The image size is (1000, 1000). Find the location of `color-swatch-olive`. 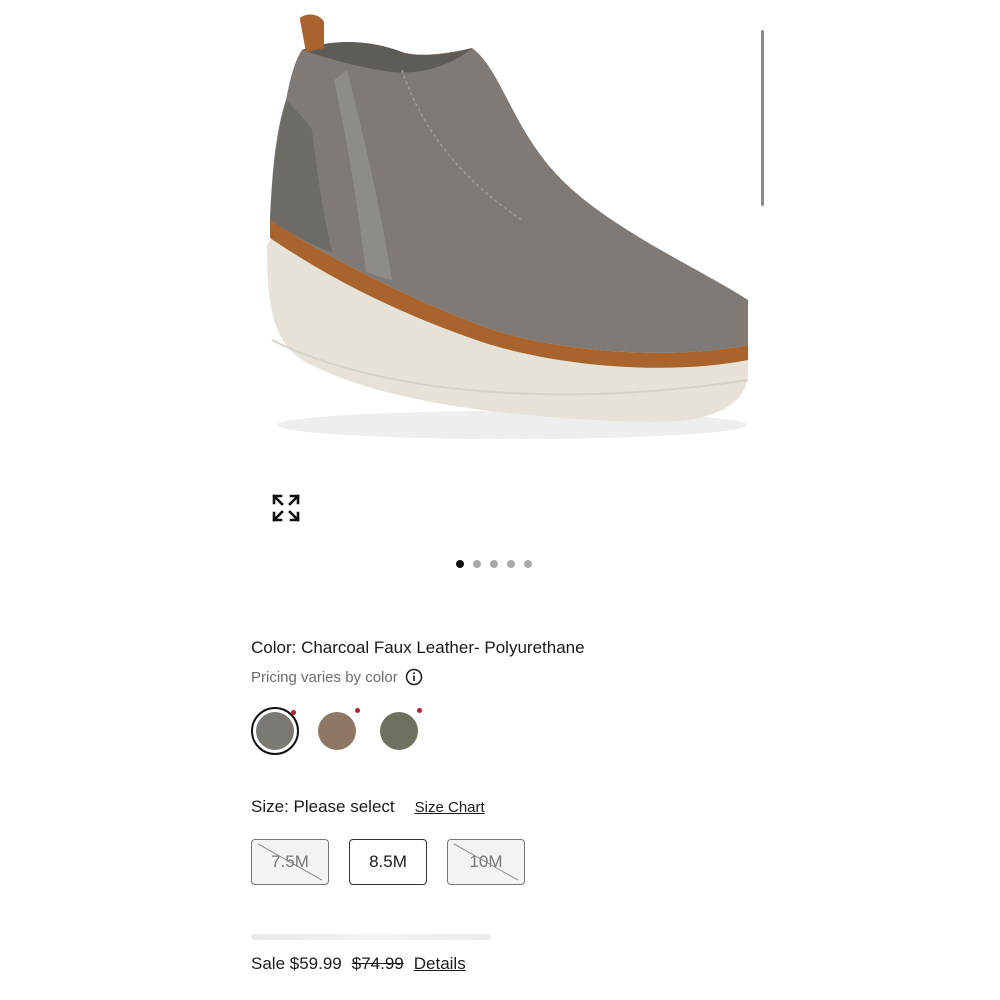

color-swatch-olive is located at coordinates (399, 731).